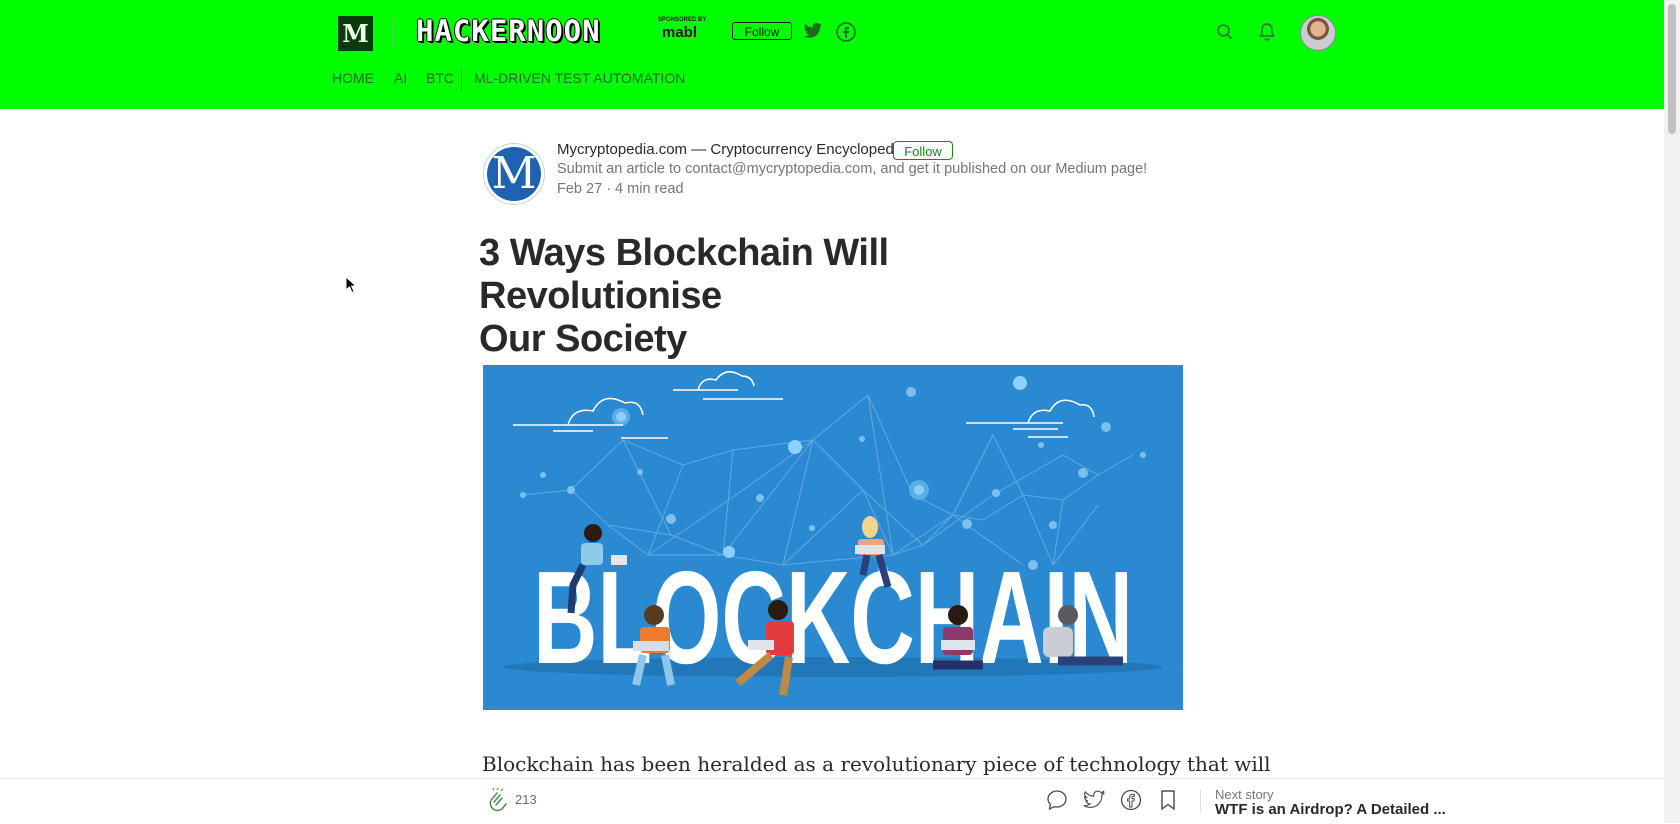  What do you see at coordinates (1168, 802) in the screenshot?
I see `bookmark-icon` at bounding box center [1168, 802].